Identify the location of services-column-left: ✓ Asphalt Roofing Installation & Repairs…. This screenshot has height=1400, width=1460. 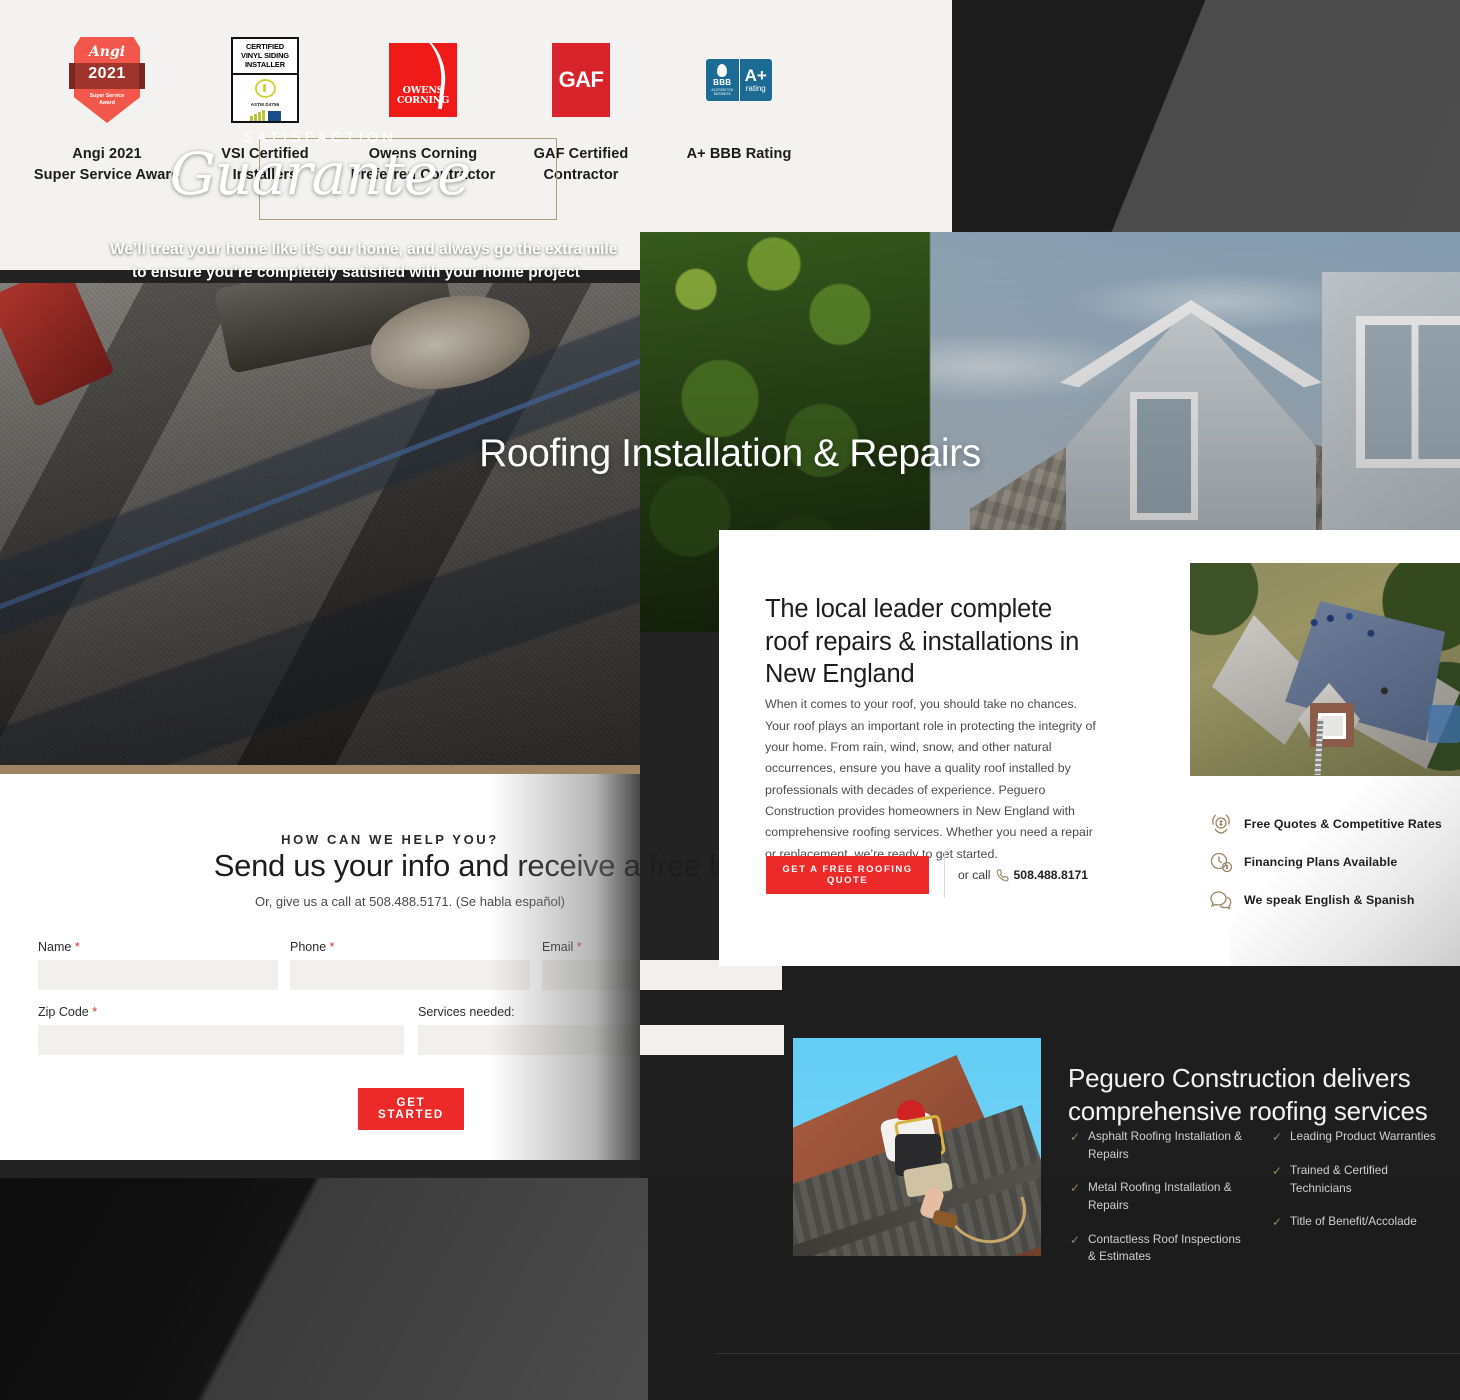
(1160, 1205).